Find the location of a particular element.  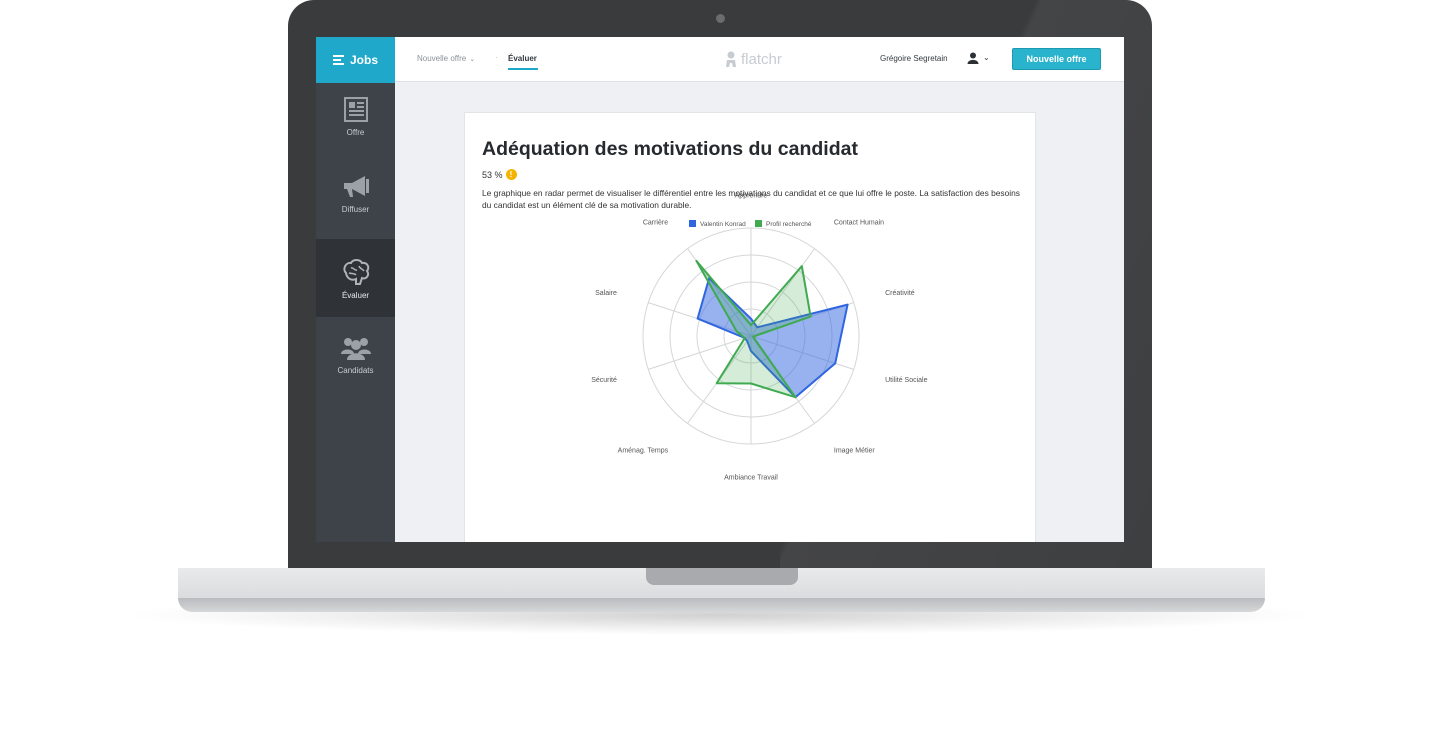

new-offer-button: Nouvelle offre is located at coordinates (1056, 59).